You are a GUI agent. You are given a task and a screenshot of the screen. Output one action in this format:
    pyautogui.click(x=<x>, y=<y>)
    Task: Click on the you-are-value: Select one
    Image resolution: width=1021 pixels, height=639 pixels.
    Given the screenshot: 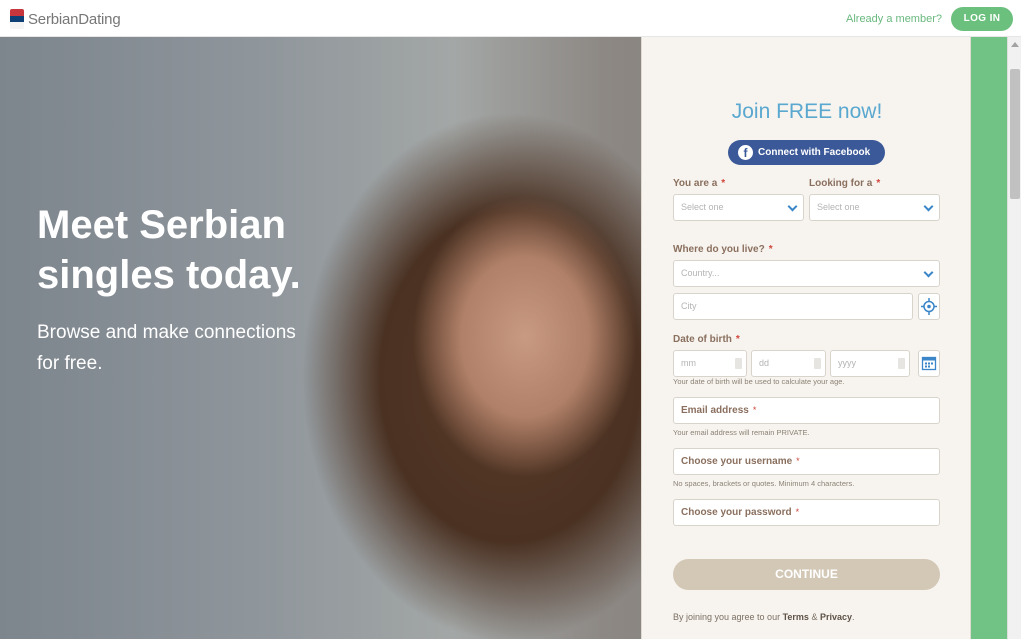 What is the action you would take?
    pyautogui.click(x=702, y=207)
    